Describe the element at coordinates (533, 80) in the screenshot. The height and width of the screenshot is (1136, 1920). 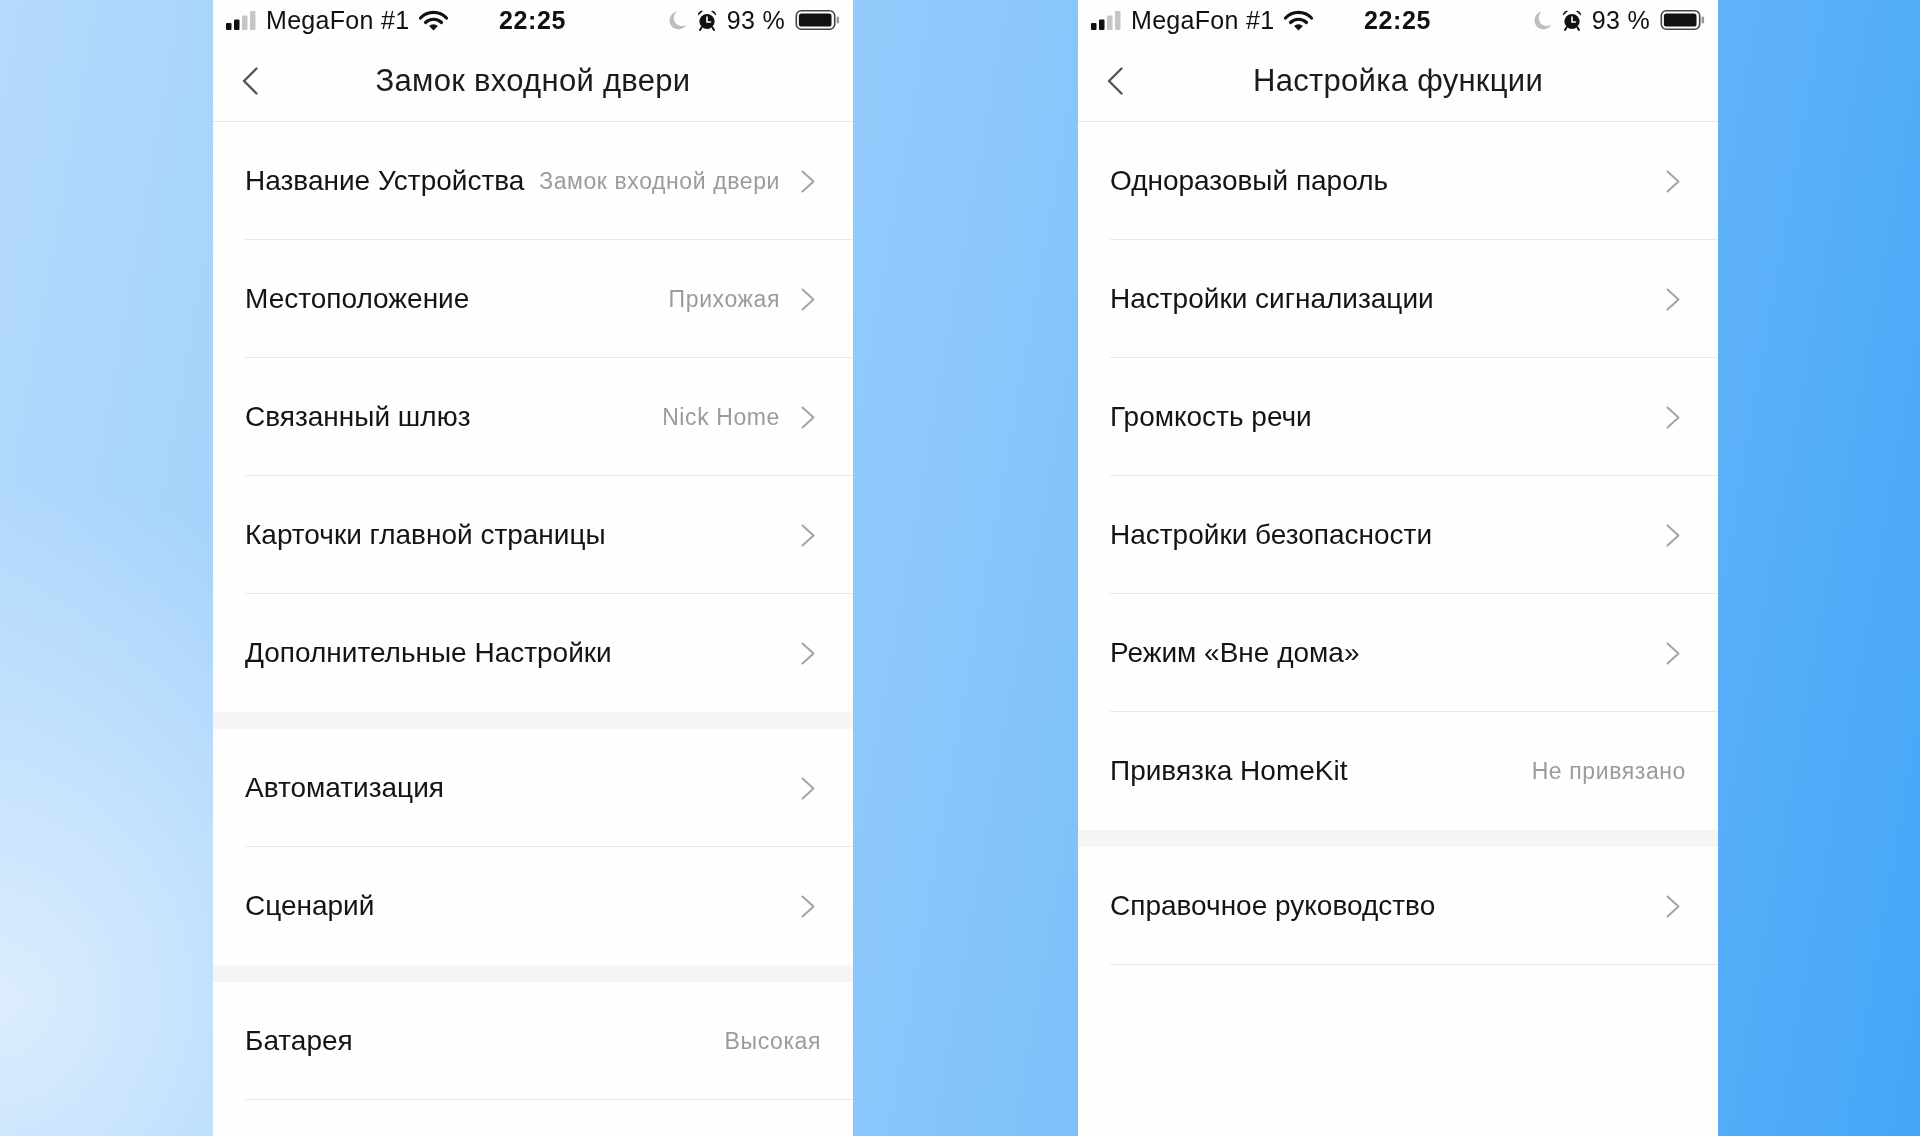
I see `screen-title: Замок входной двери` at that location.